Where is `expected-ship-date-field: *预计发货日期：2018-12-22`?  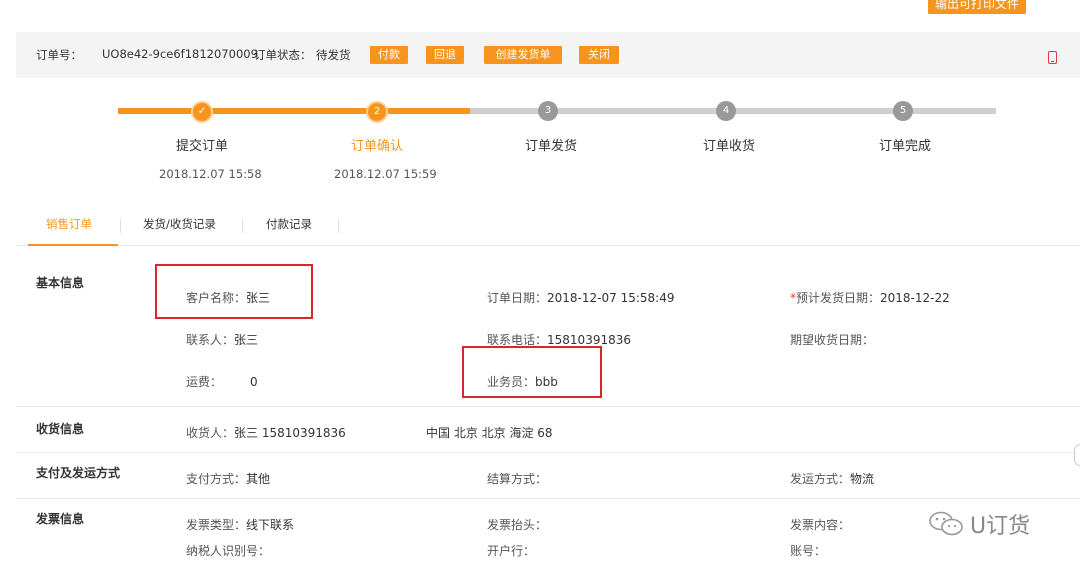
expected-ship-date-field: *预计发货日期：2018-12-22 is located at coordinates (870, 297).